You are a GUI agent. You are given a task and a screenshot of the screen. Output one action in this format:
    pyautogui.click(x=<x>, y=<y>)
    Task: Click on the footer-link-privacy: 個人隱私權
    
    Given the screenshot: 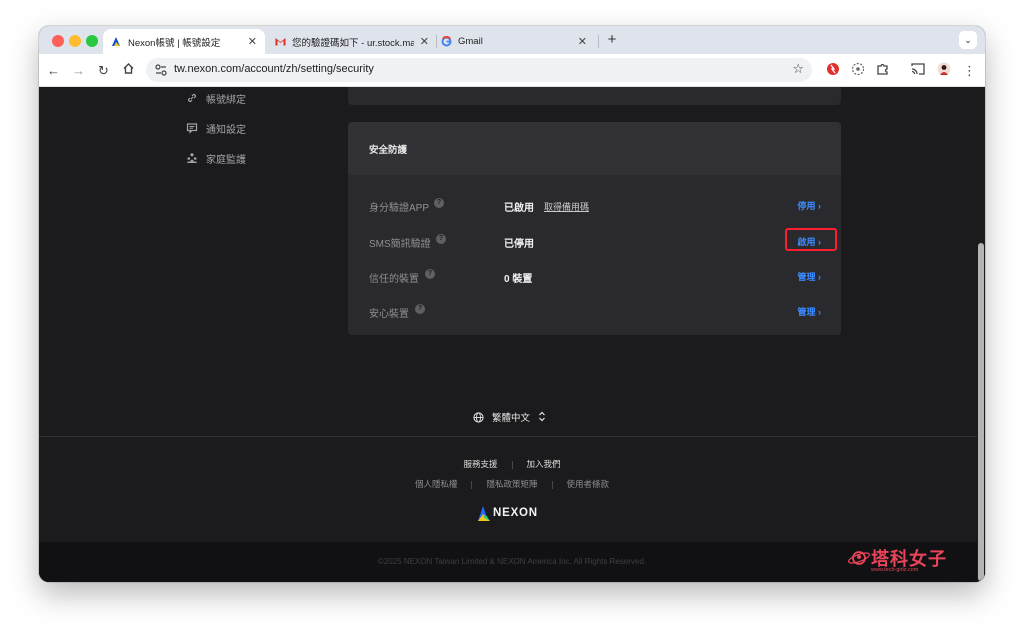 What is the action you would take?
    pyautogui.click(x=436, y=484)
    